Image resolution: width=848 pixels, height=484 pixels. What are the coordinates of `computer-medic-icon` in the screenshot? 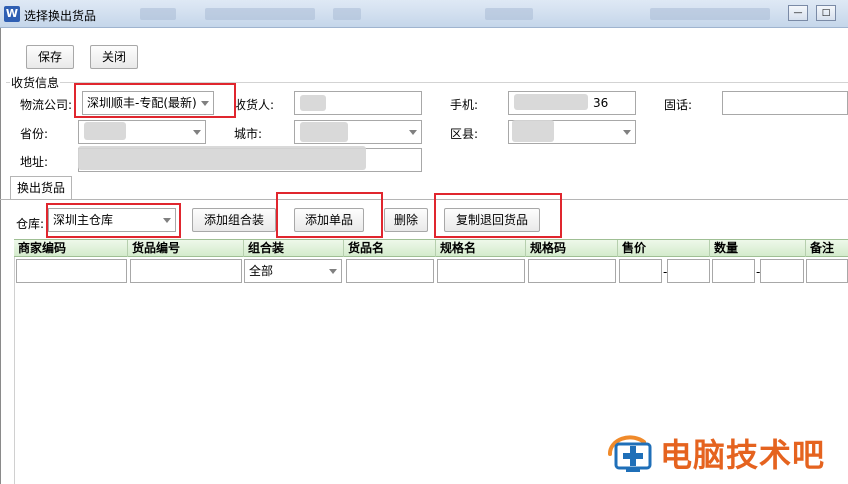 It's located at (630, 453).